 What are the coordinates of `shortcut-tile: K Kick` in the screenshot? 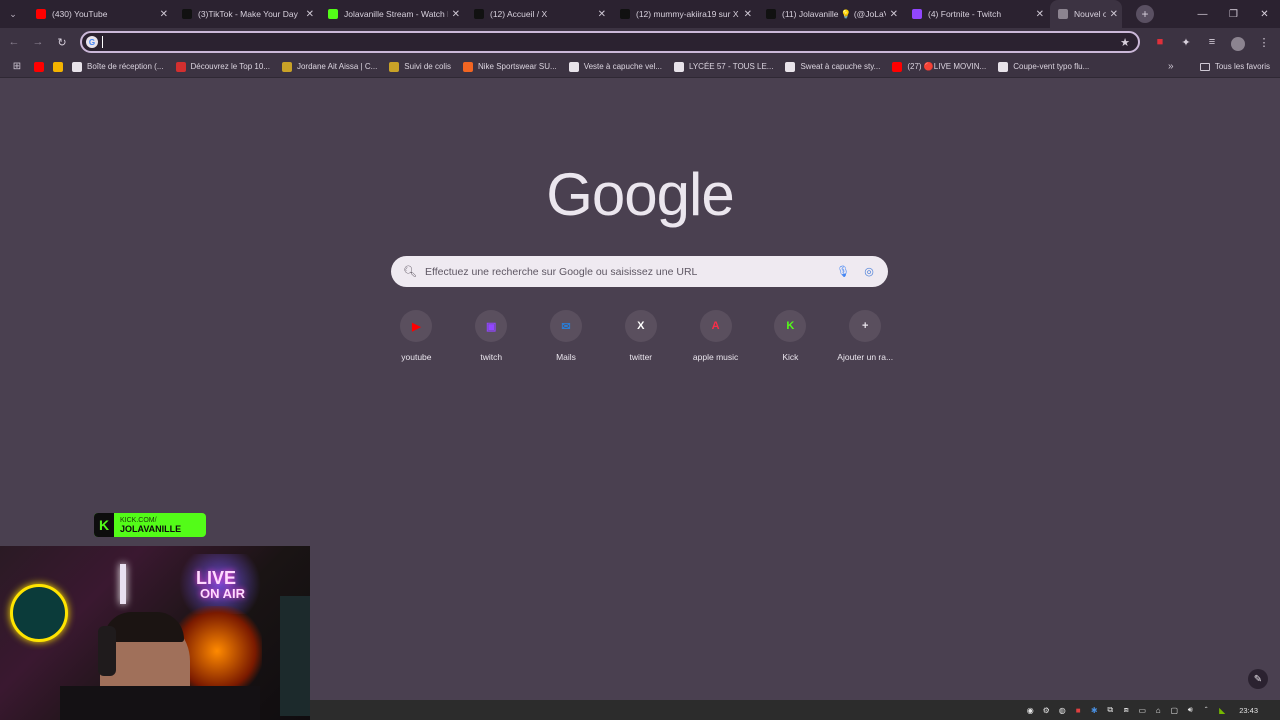 It's located at (790, 336).